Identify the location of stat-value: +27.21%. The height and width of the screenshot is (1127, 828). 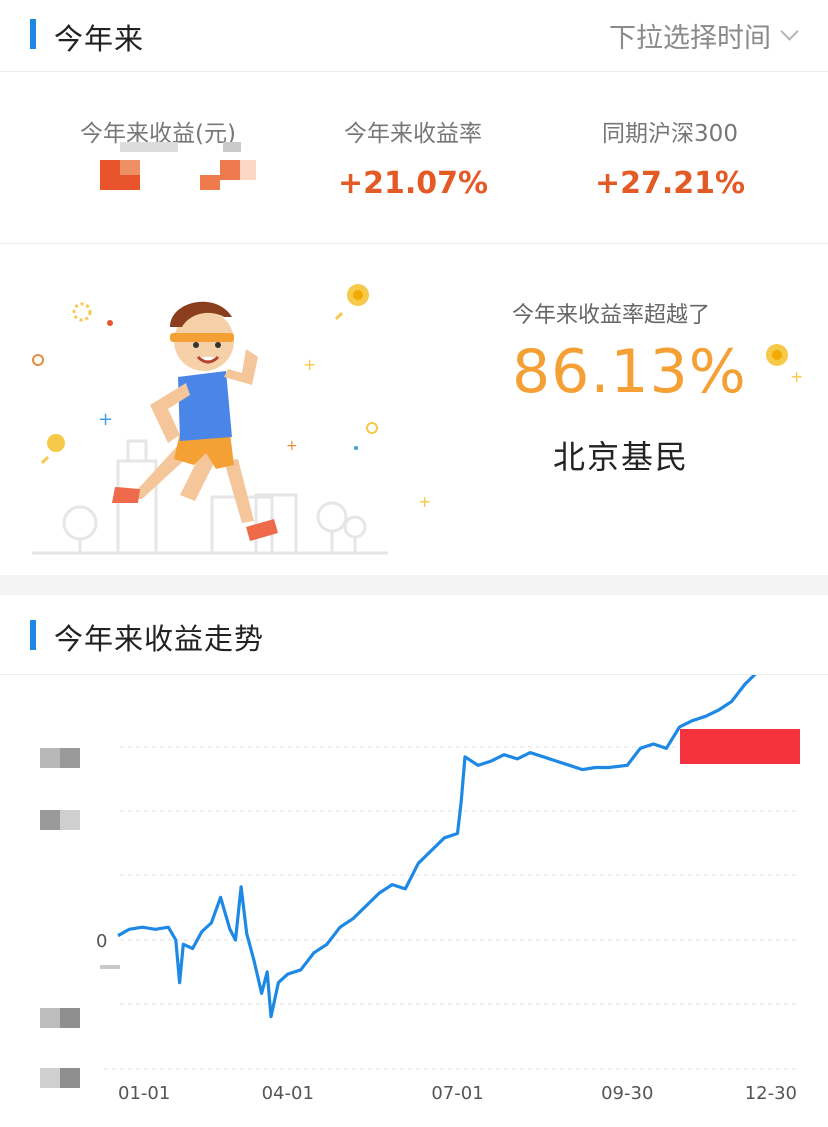
(670, 183).